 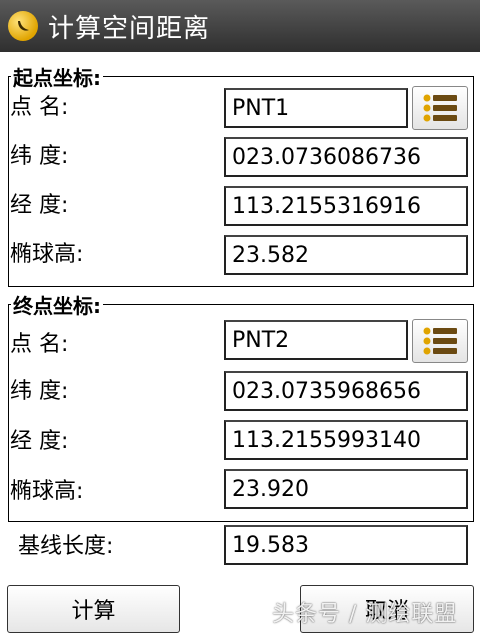 I want to click on start-height-input, so click(x=346, y=255).